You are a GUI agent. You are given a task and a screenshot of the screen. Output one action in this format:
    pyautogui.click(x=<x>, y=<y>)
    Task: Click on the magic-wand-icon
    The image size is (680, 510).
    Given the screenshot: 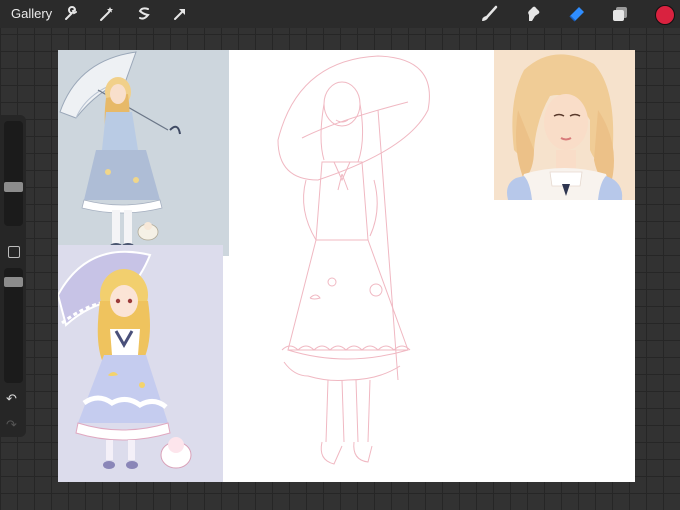 What is the action you would take?
    pyautogui.click(x=106, y=14)
    